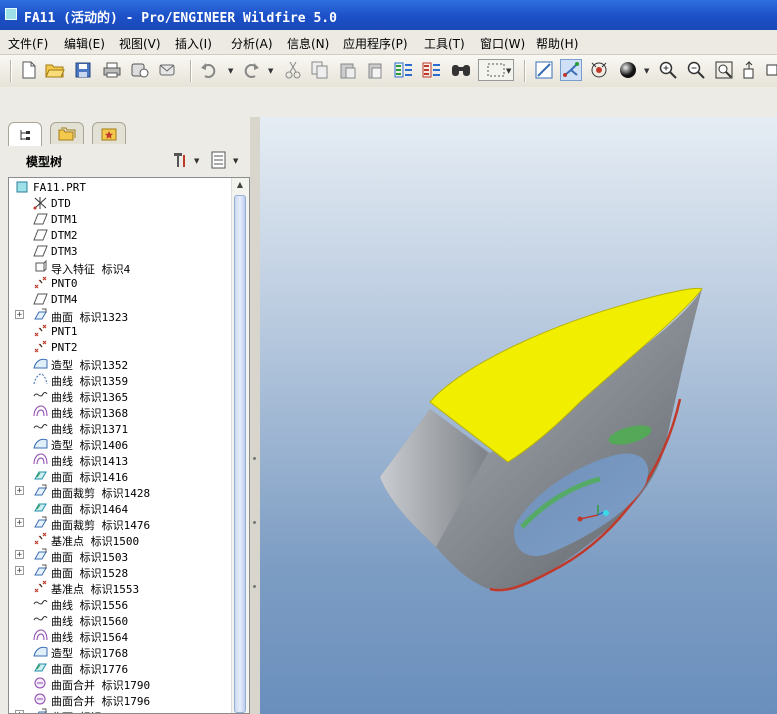 The width and height of the screenshot is (777, 714). What do you see at coordinates (196, 161) in the screenshot?
I see `settings-dropdown-icon: ▼` at bounding box center [196, 161].